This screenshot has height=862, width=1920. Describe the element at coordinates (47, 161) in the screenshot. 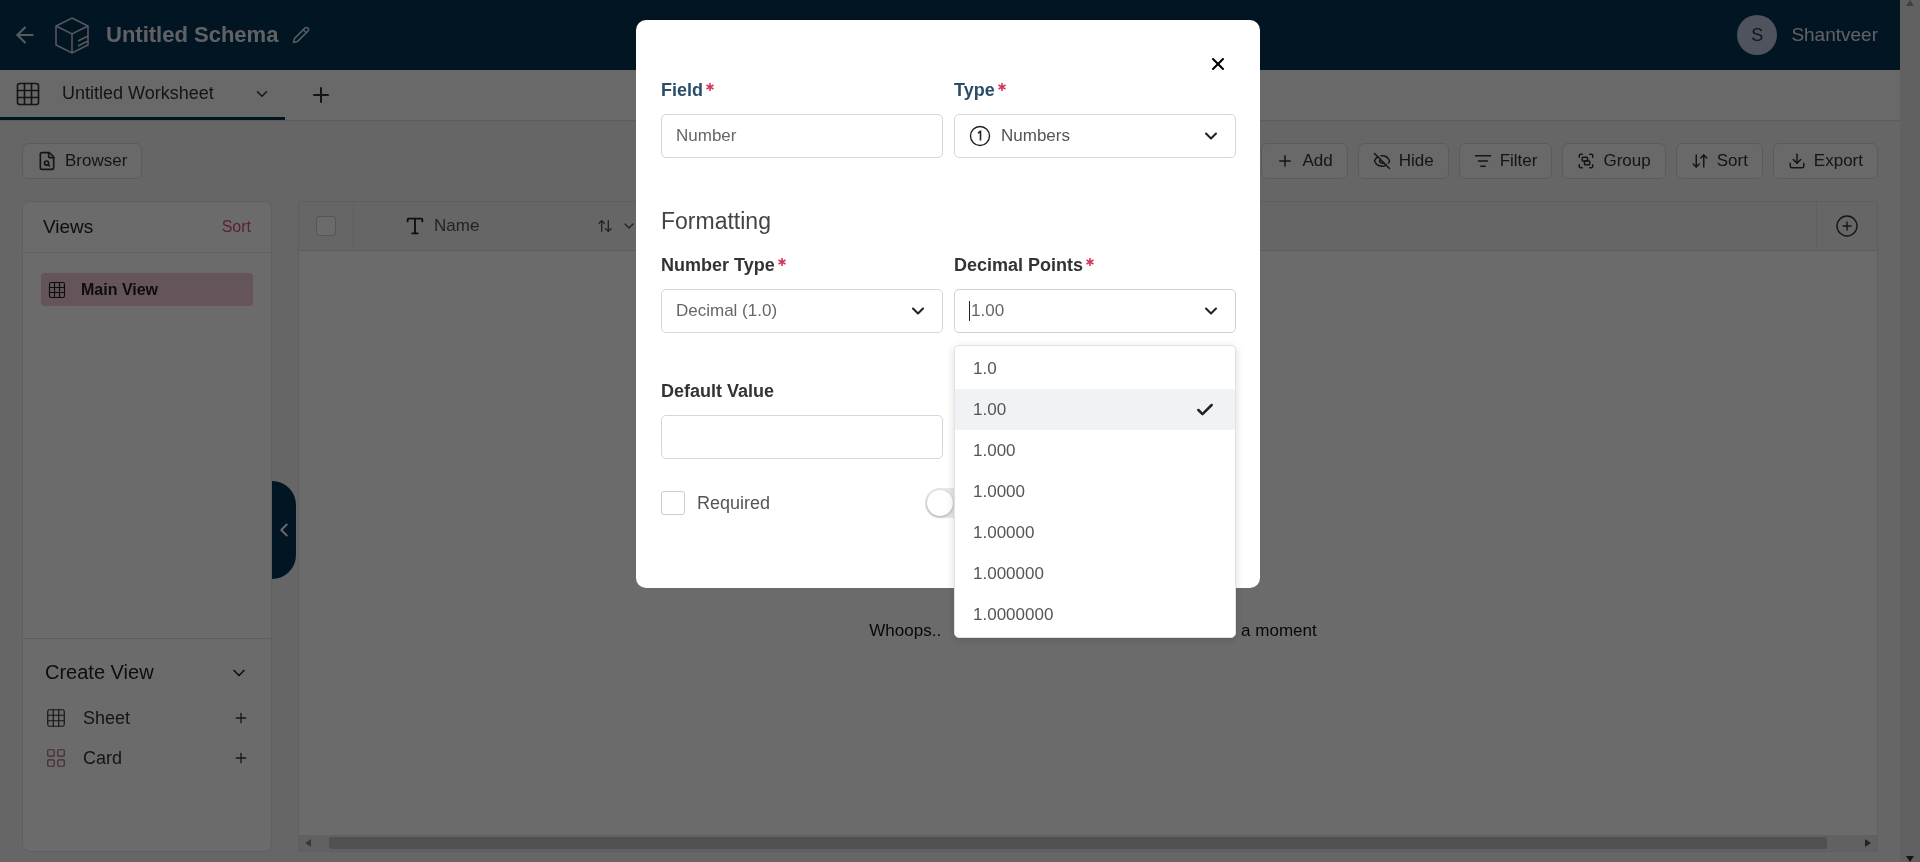

I see `document-search-icon` at that location.